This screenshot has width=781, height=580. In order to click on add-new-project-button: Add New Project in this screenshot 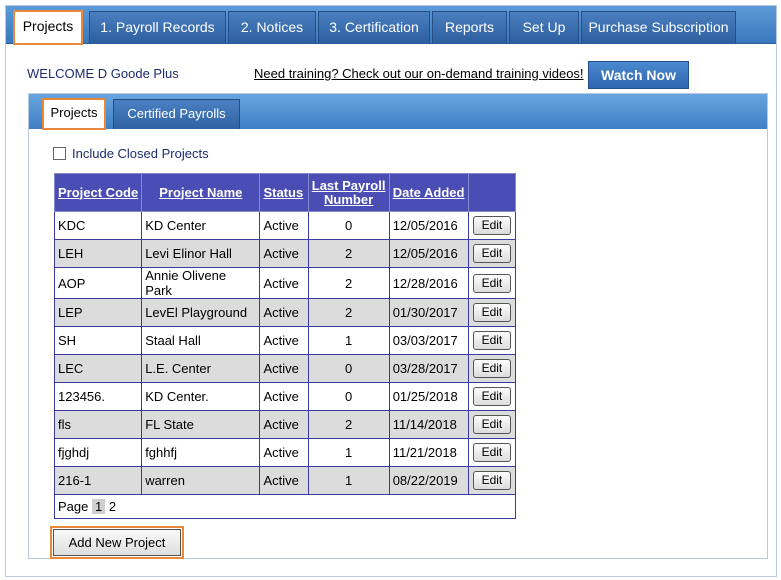, I will do `click(117, 542)`.